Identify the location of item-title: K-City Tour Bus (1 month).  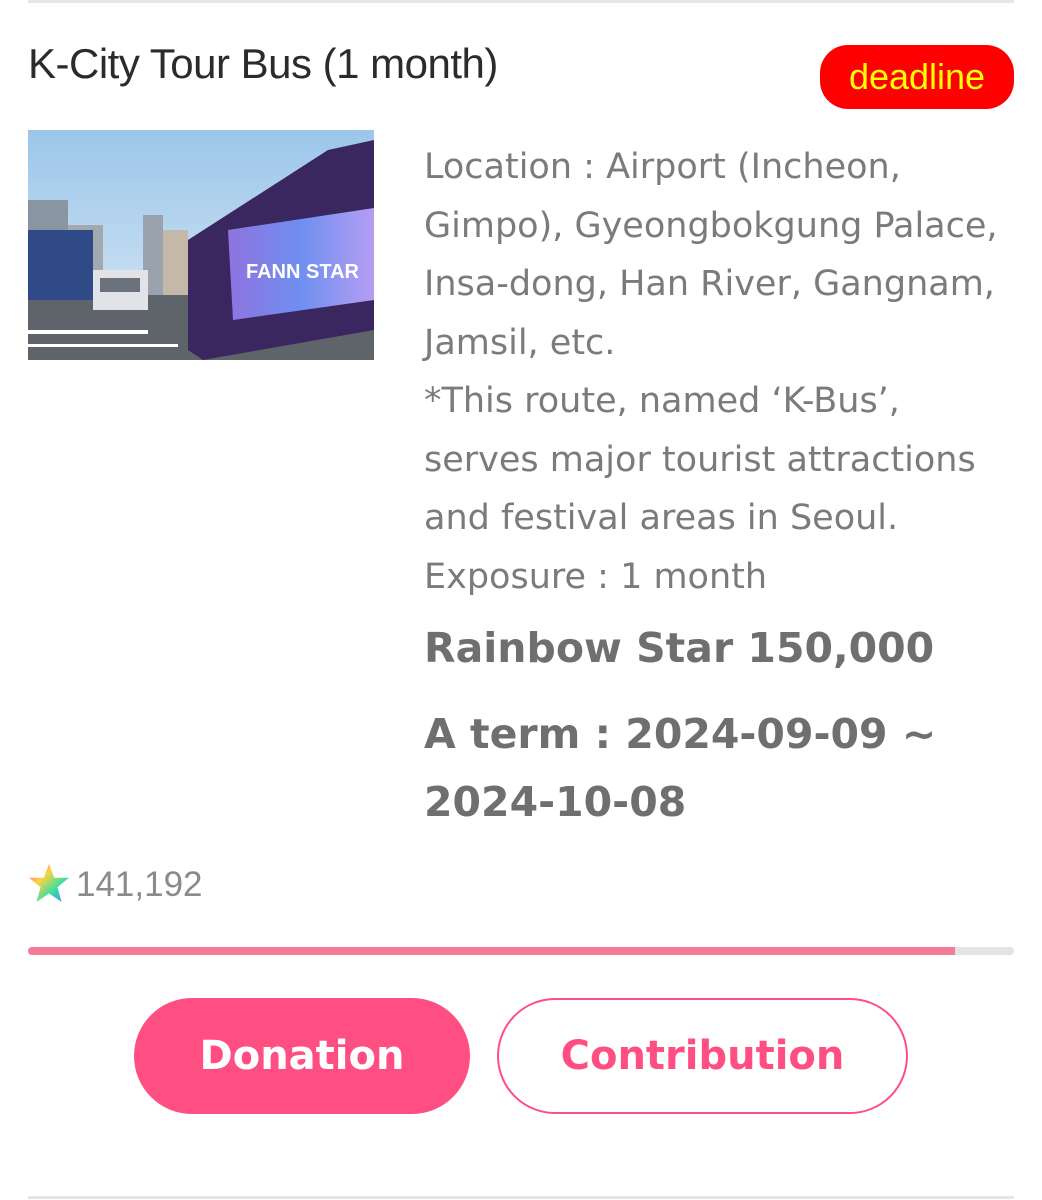
(263, 63).